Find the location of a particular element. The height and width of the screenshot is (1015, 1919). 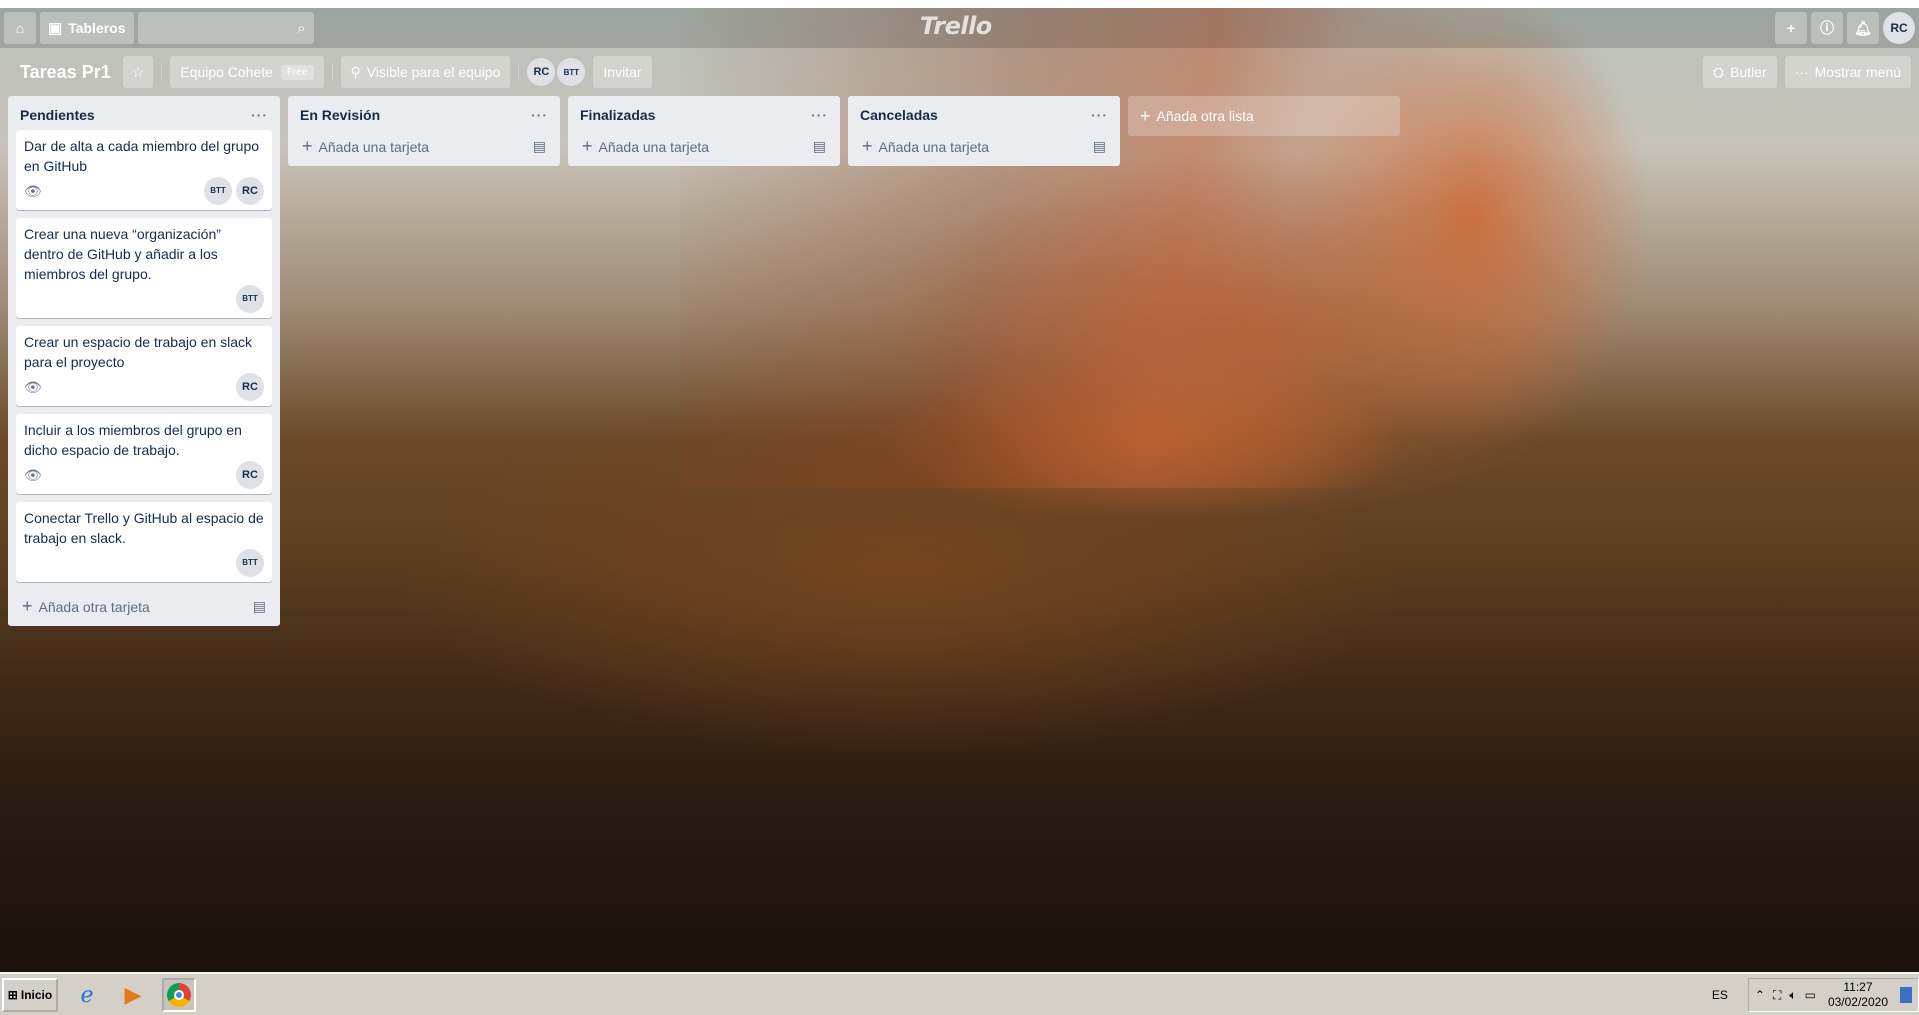

visibility-button: ⚲ Visible para el equipo is located at coordinates (425, 72).